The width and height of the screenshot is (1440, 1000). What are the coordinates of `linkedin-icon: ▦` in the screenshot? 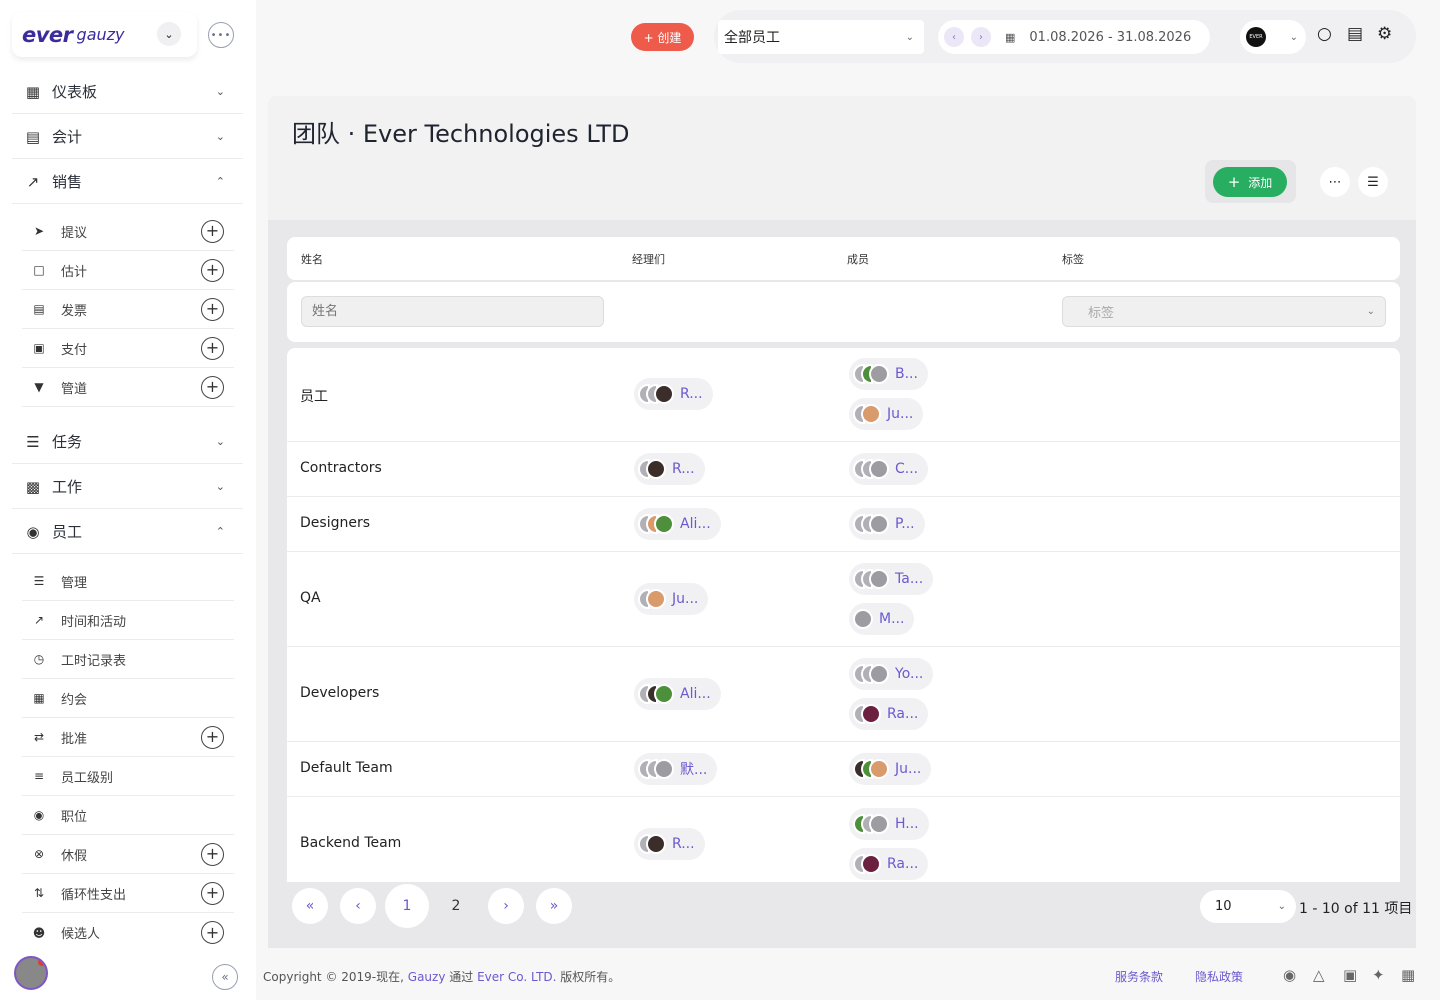 It's located at (1408, 975).